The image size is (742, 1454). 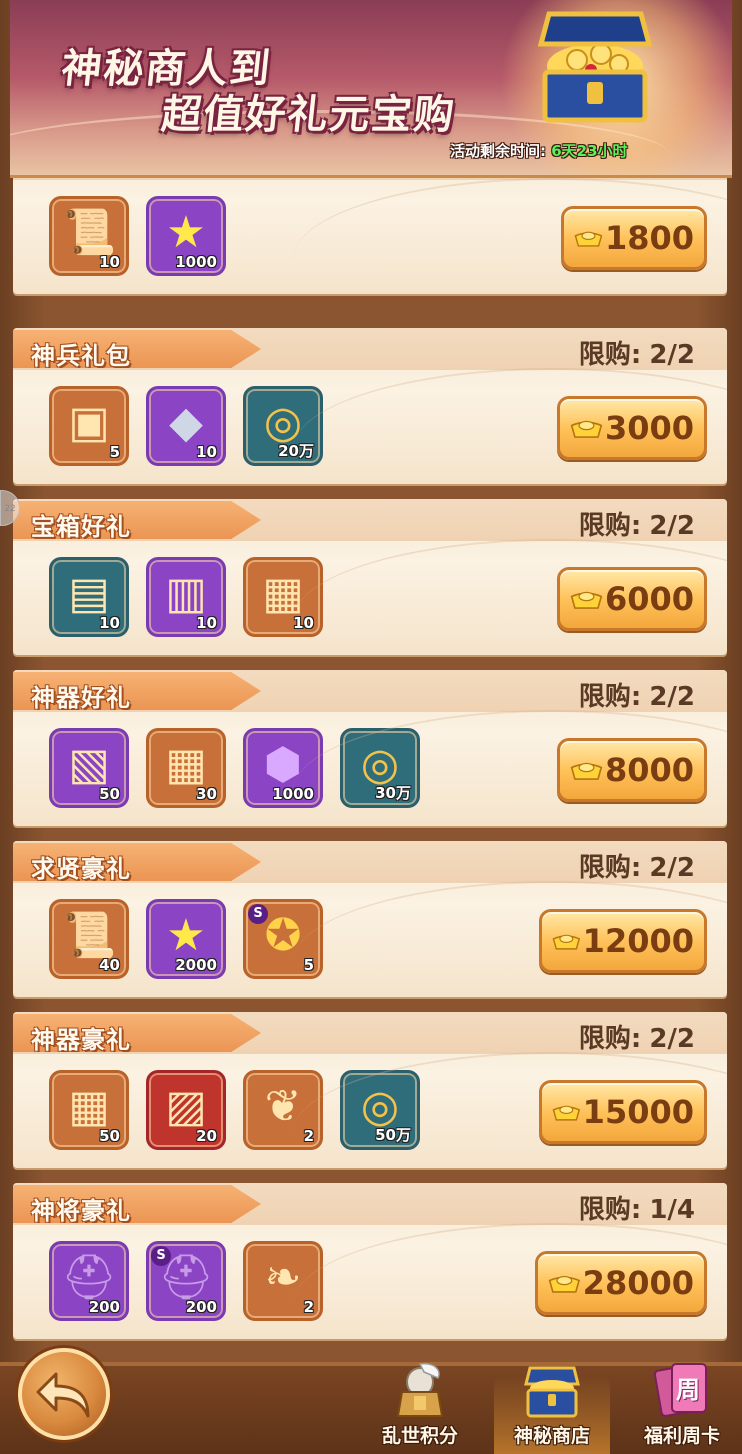 I want to click on package-header: 神器豪礼 限购: 2/2, so click(x=370, y=1033).